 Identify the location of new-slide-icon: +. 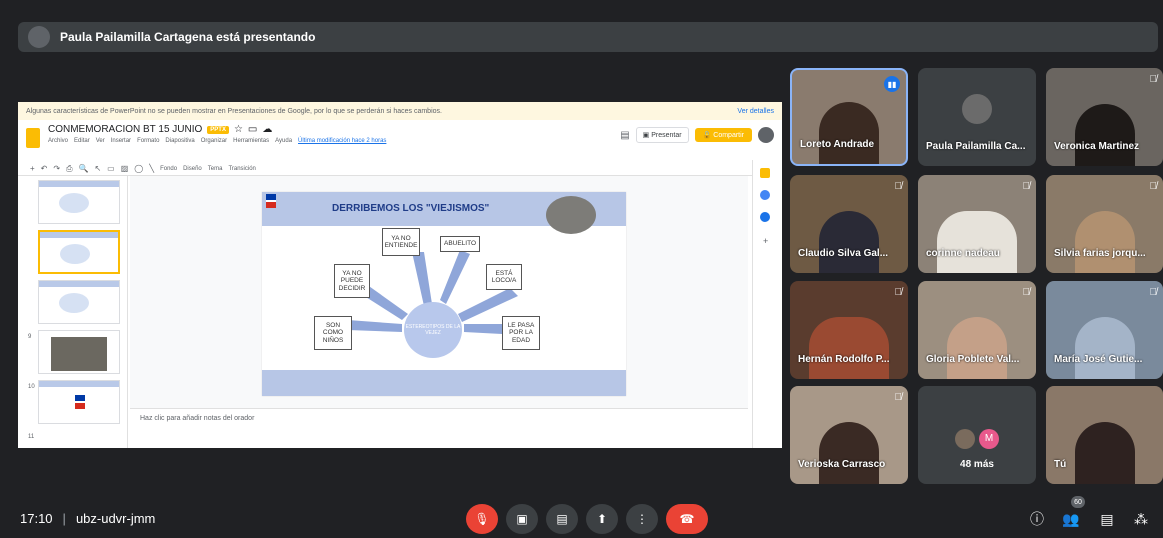
(32, 168).